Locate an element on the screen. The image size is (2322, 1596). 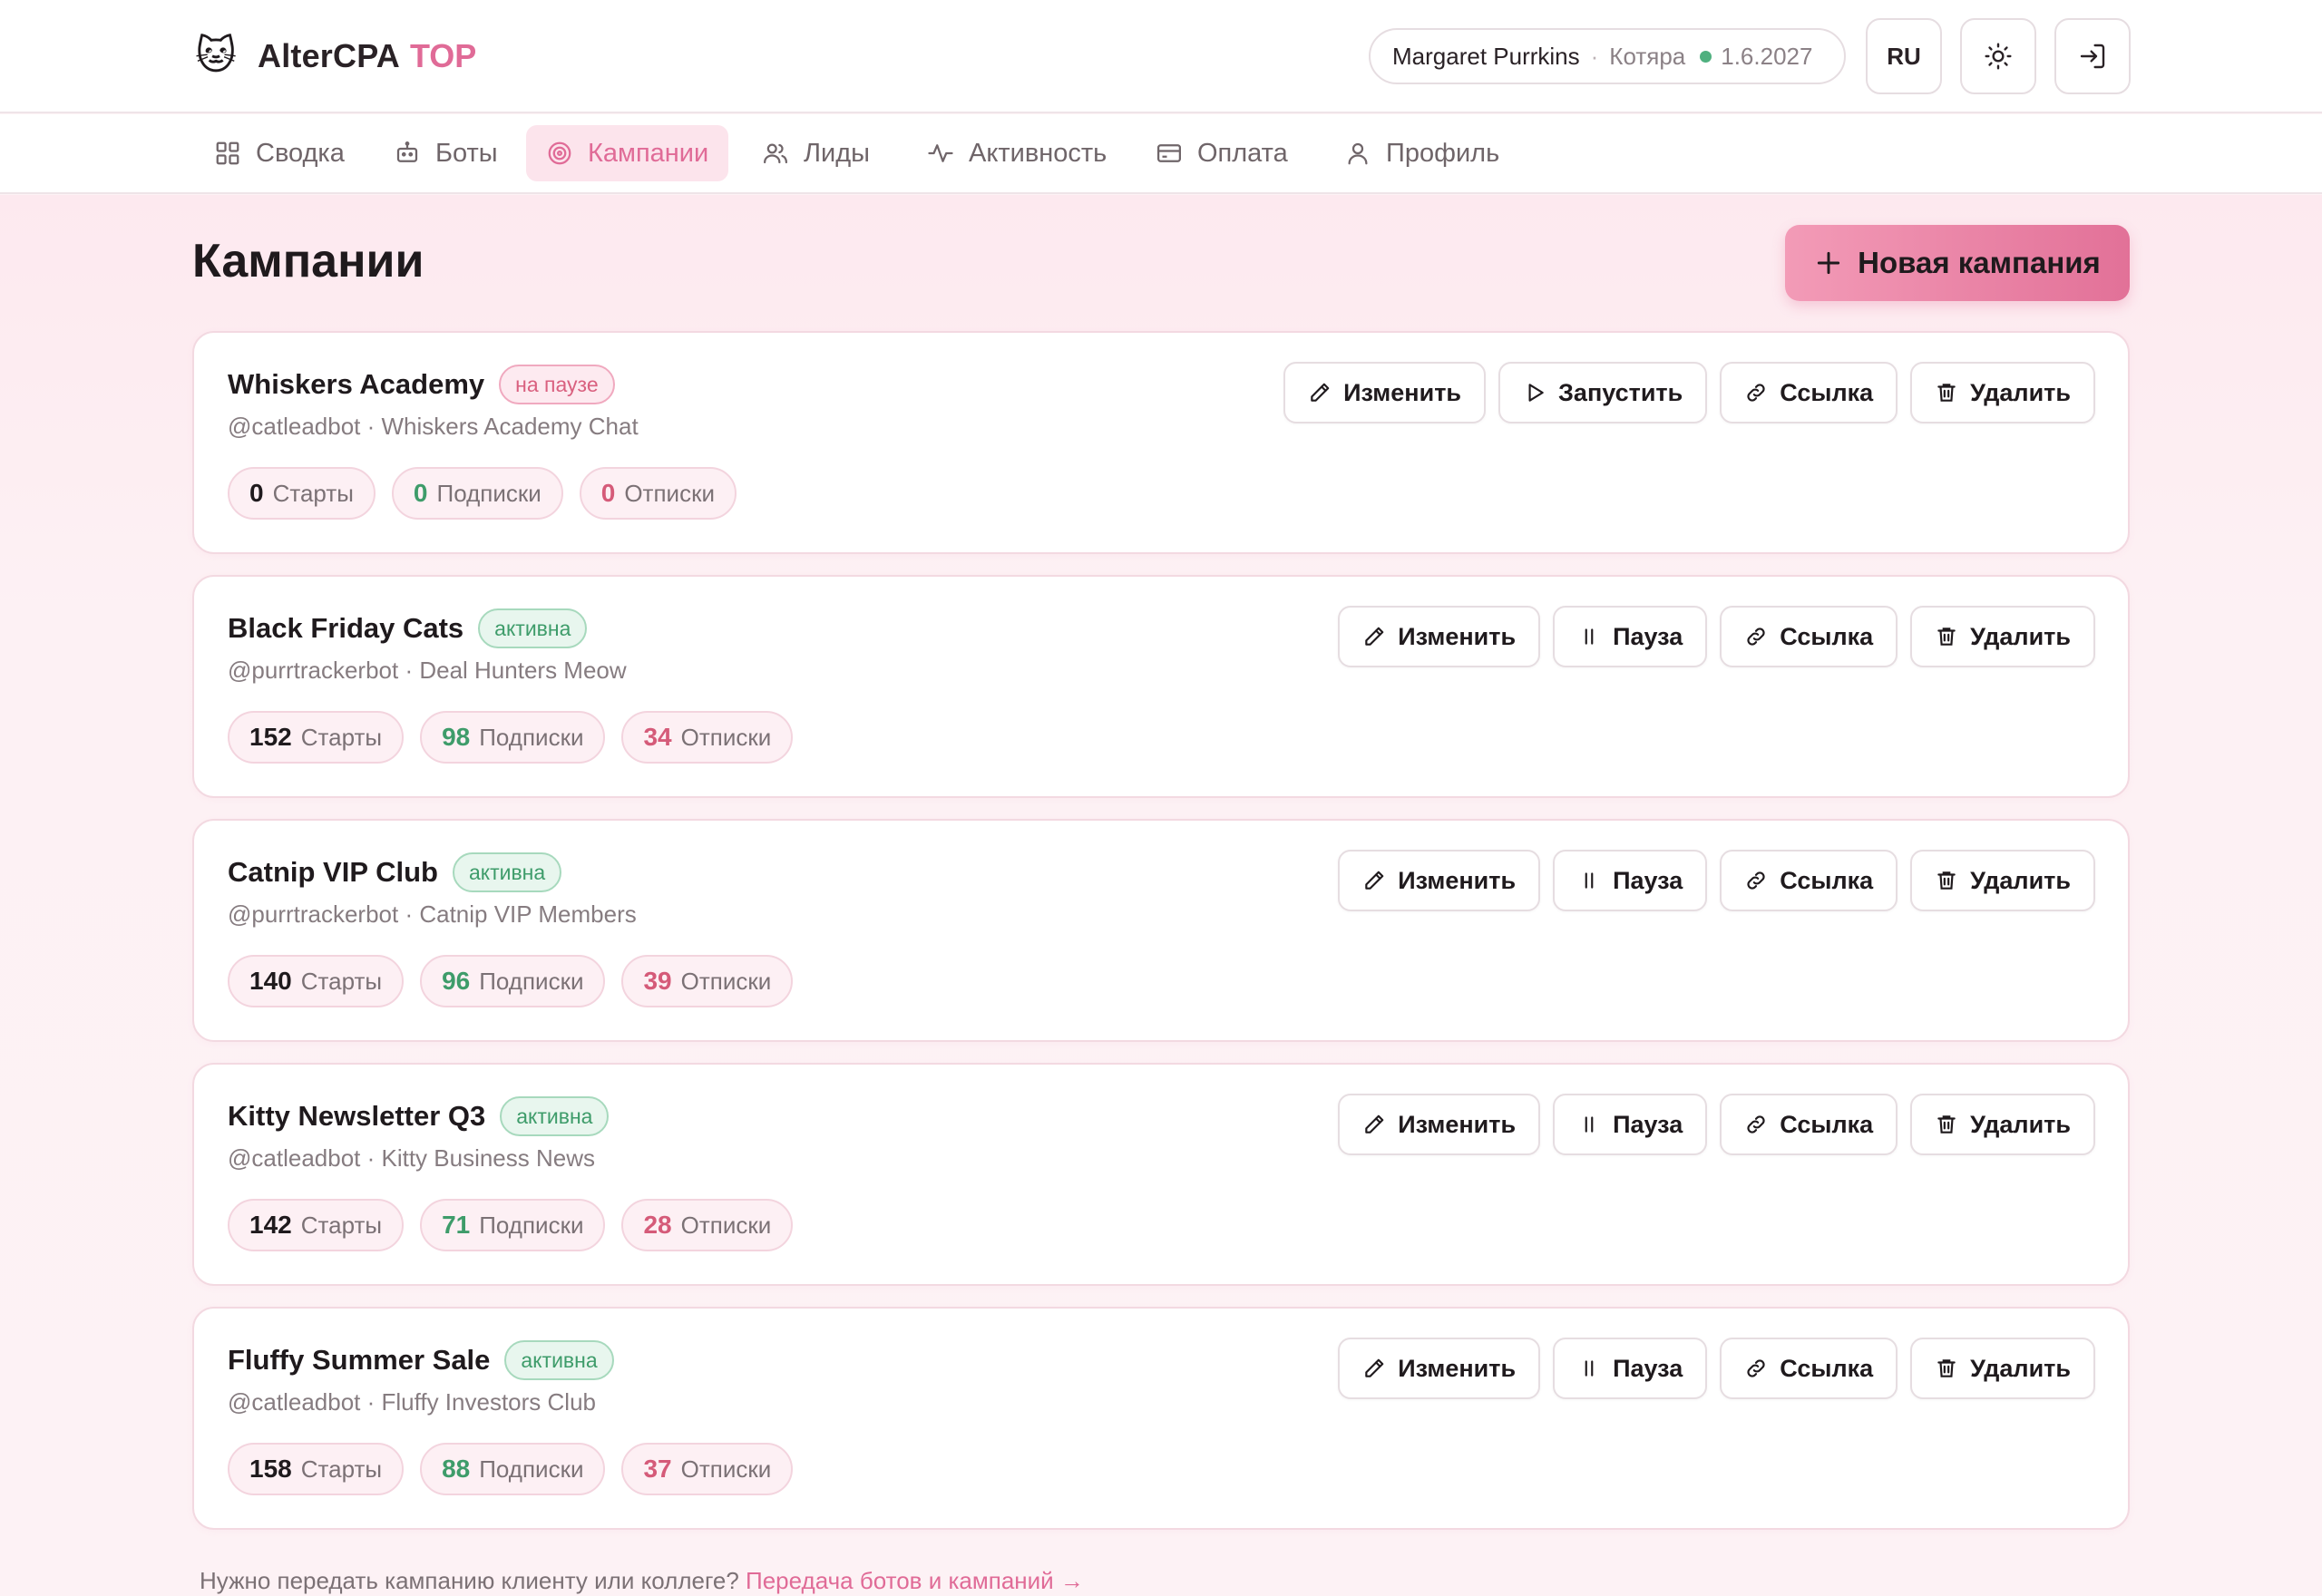
bot-icon is located at coordinates (407, 151).